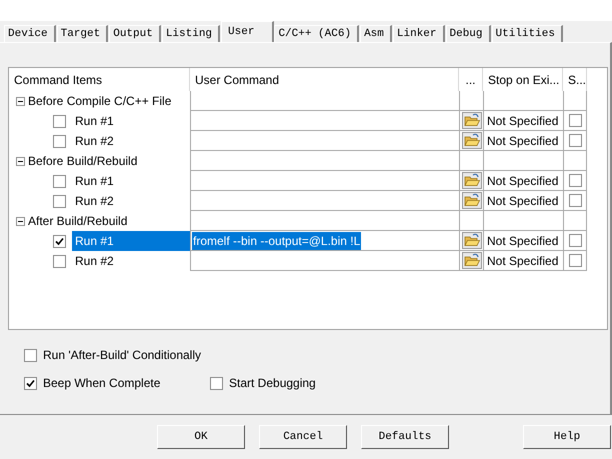 This screenshot has height=459, width=612. Describe the element at coordinates (272, 383) in the screenshot. I see `option-label: Start Debugging` at that location.